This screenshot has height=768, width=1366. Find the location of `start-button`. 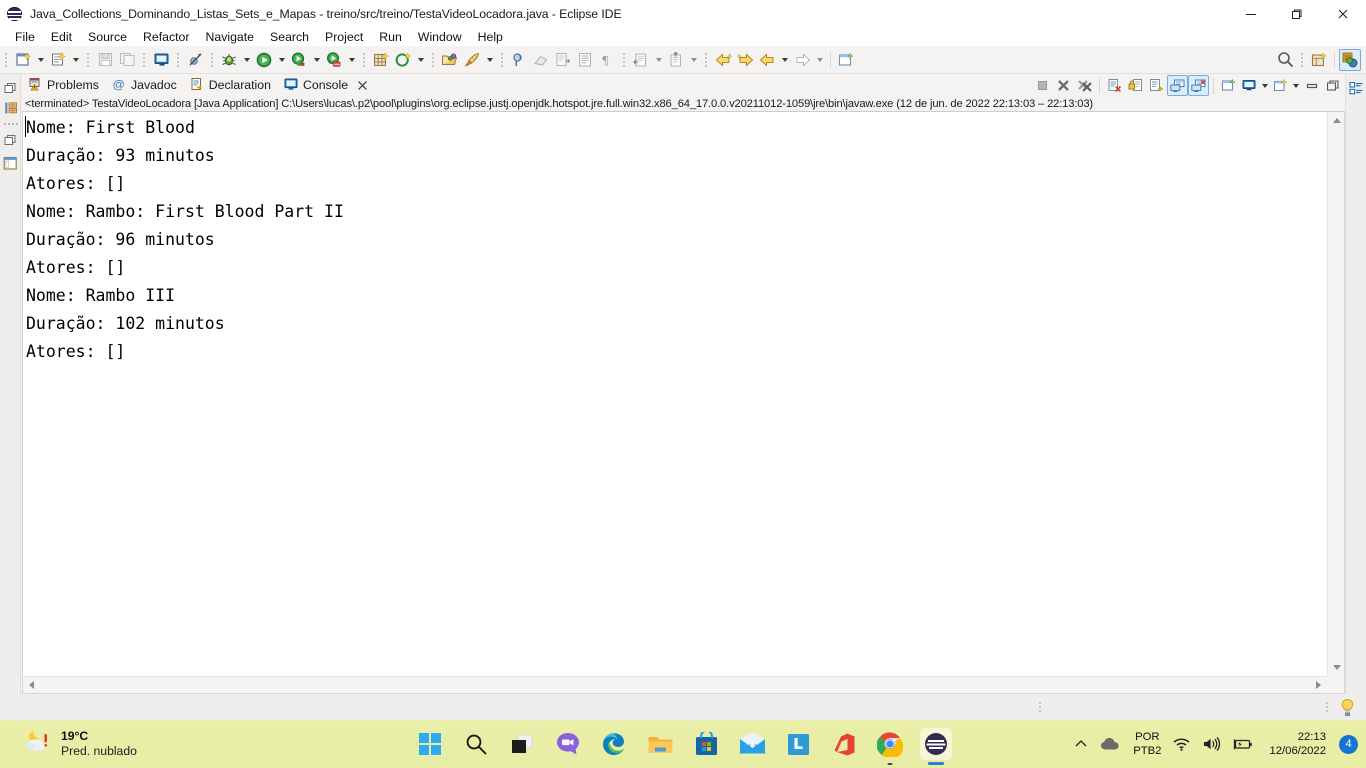

start-button is located at coordinates (430, 744).